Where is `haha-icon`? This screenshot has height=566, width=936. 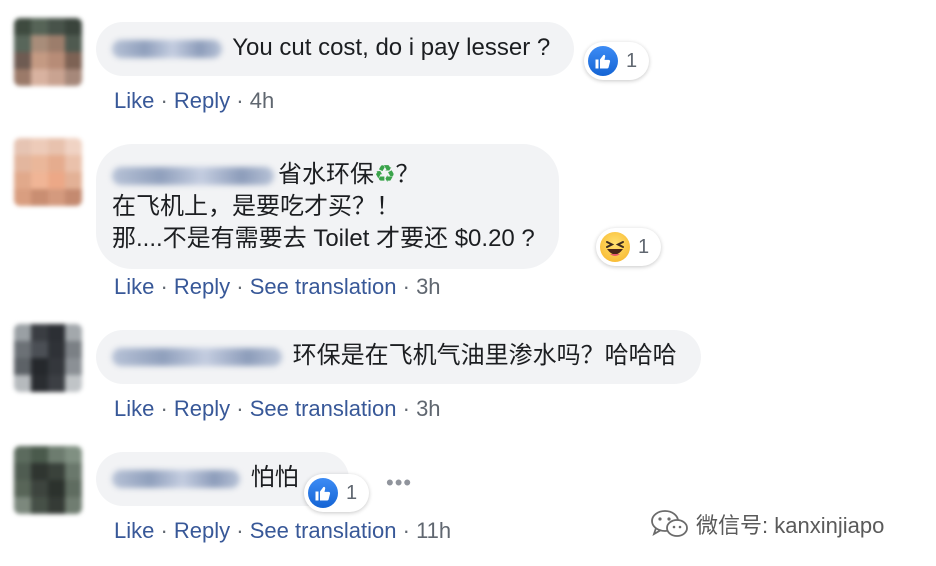 haha-icon is located at coordinates (615, 247).